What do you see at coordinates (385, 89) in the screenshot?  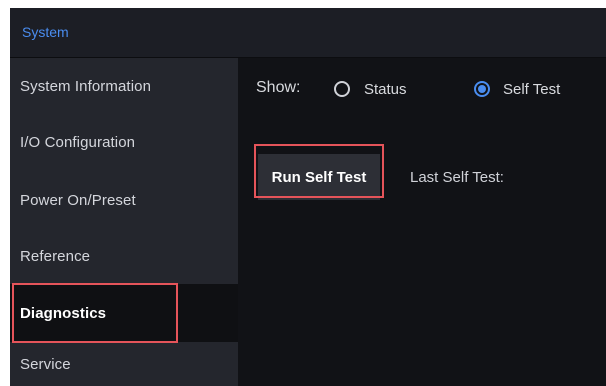 I see `status-radio-label: Status` at bounding box center [385, 89].